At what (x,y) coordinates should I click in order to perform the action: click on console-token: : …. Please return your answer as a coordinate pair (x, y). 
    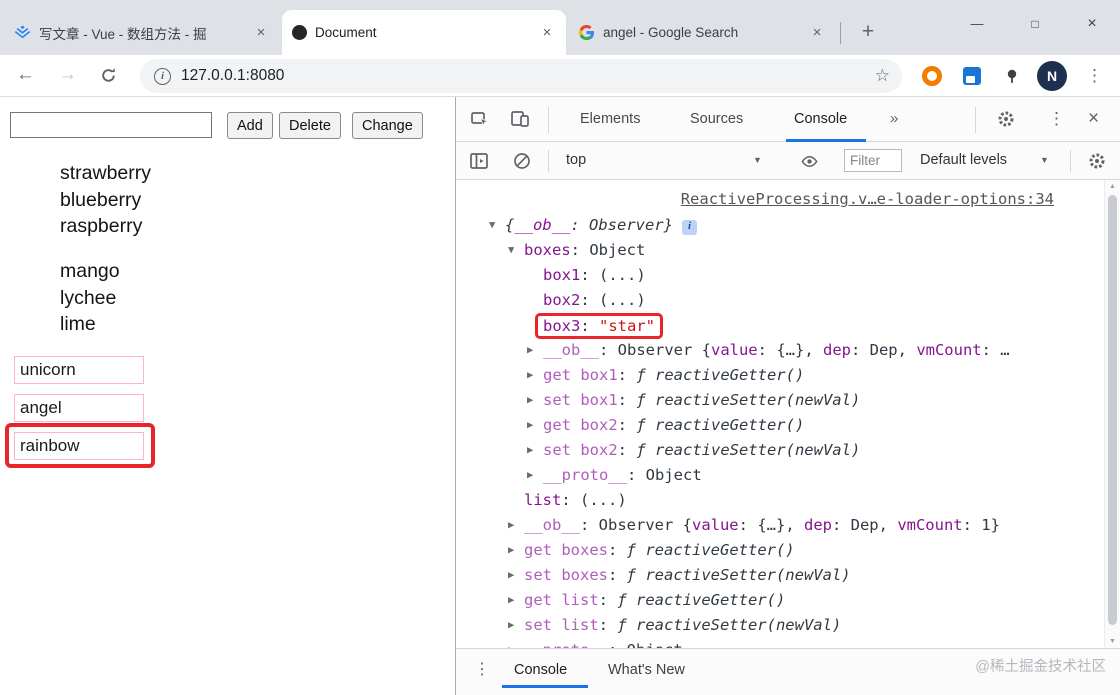
    Looking at the image, I should click on (995, 350).